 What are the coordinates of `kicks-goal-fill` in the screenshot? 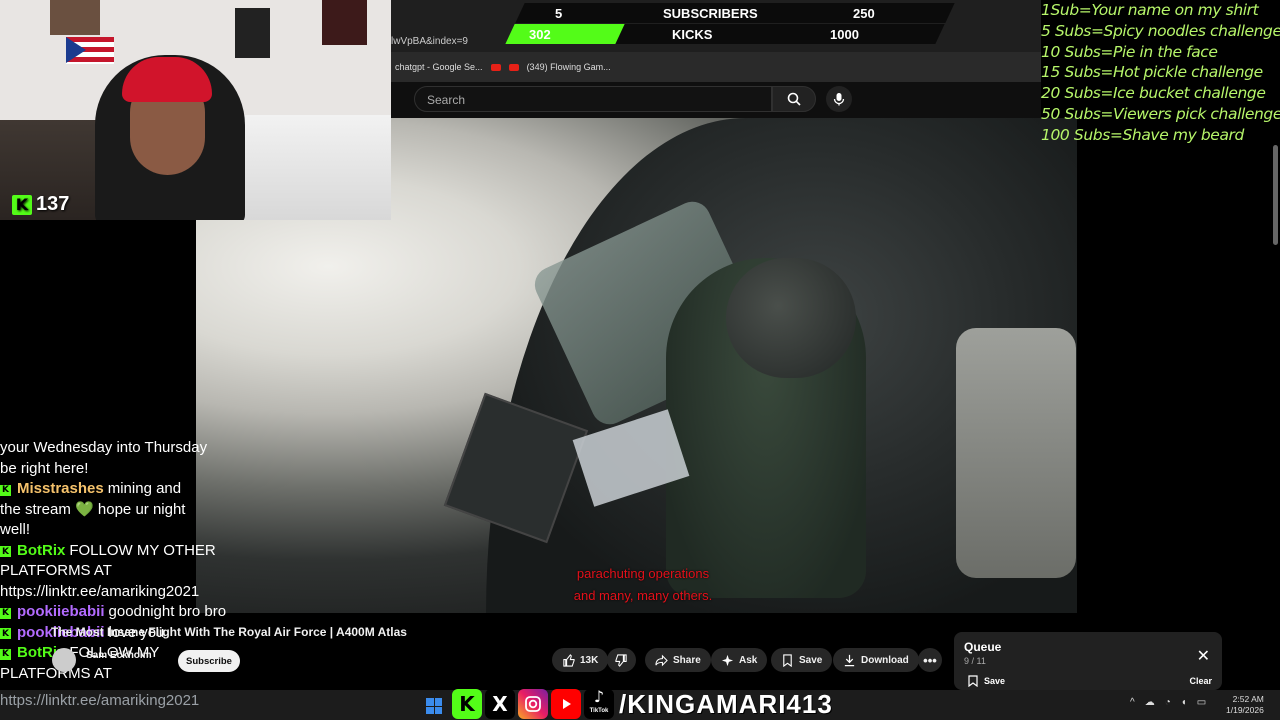 It's located at (565, 34).